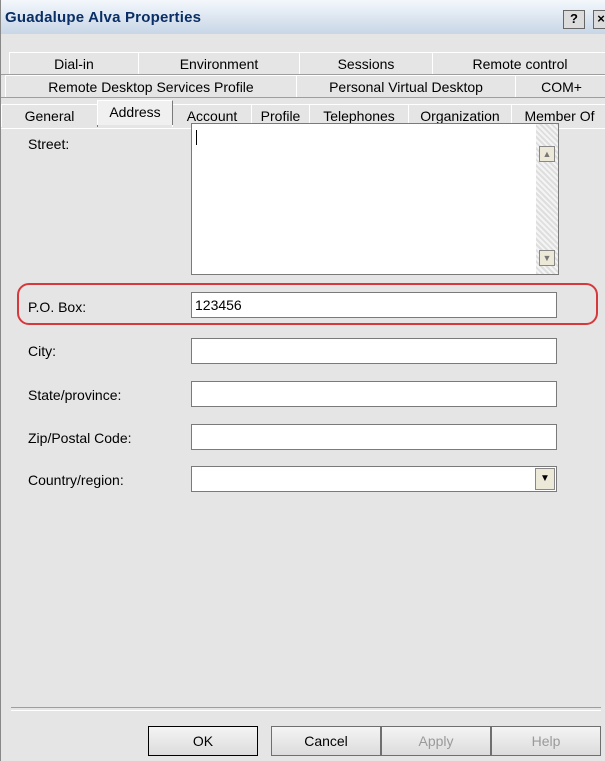 This screenshot has height=761, width=605. What do you see at coordinates (75, 395) in the screenshot?
I see `state-province-label: State/province:` at bounding box center [75, 395].